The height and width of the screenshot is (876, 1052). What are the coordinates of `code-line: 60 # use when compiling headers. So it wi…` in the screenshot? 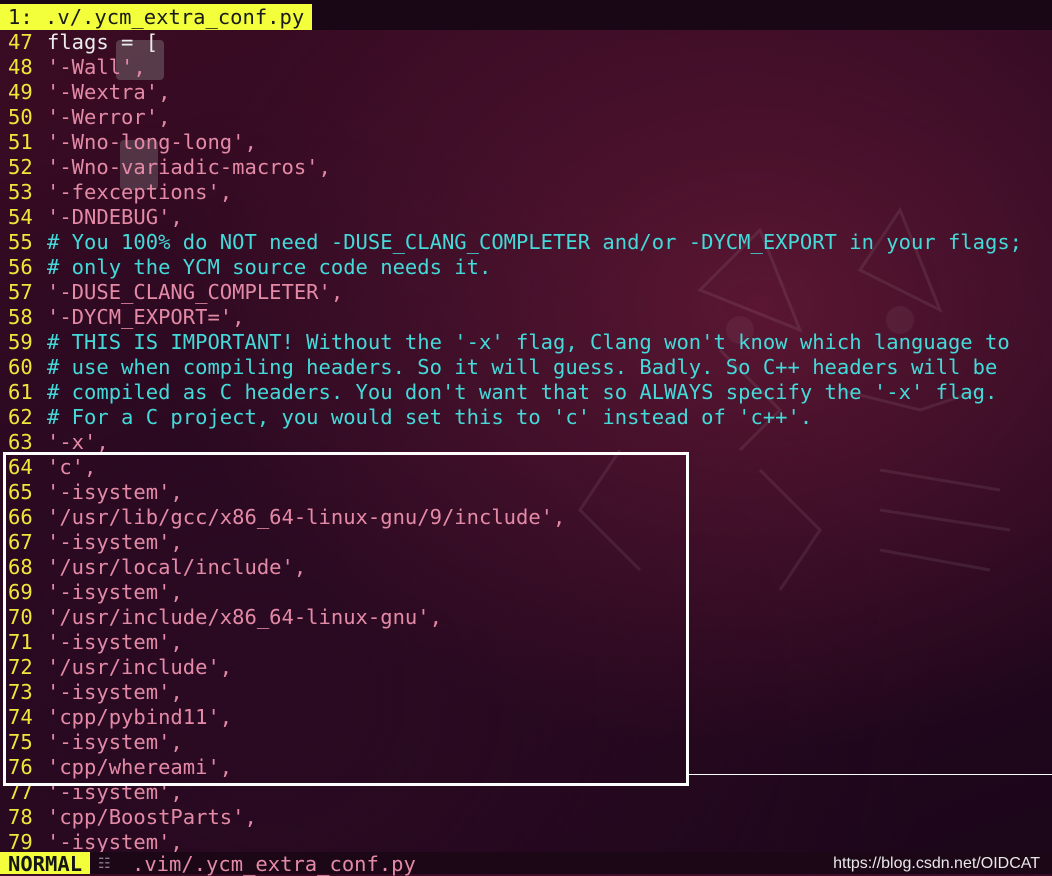 It's located at (526, 367).